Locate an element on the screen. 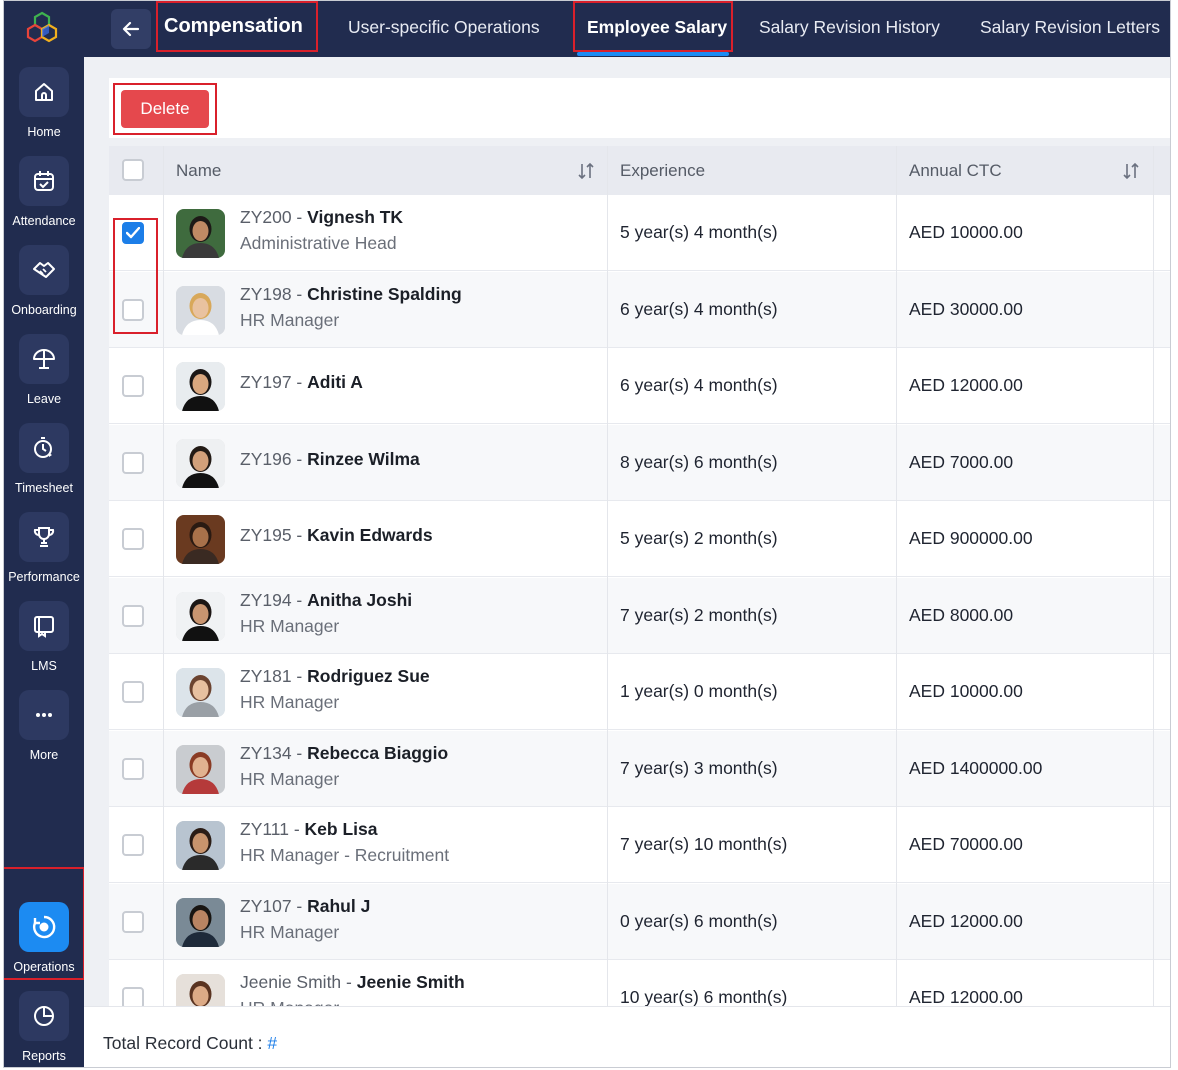 The height and width of the screenshot is (1070, 1178). timer-icon is located at coordinates (44, 448).